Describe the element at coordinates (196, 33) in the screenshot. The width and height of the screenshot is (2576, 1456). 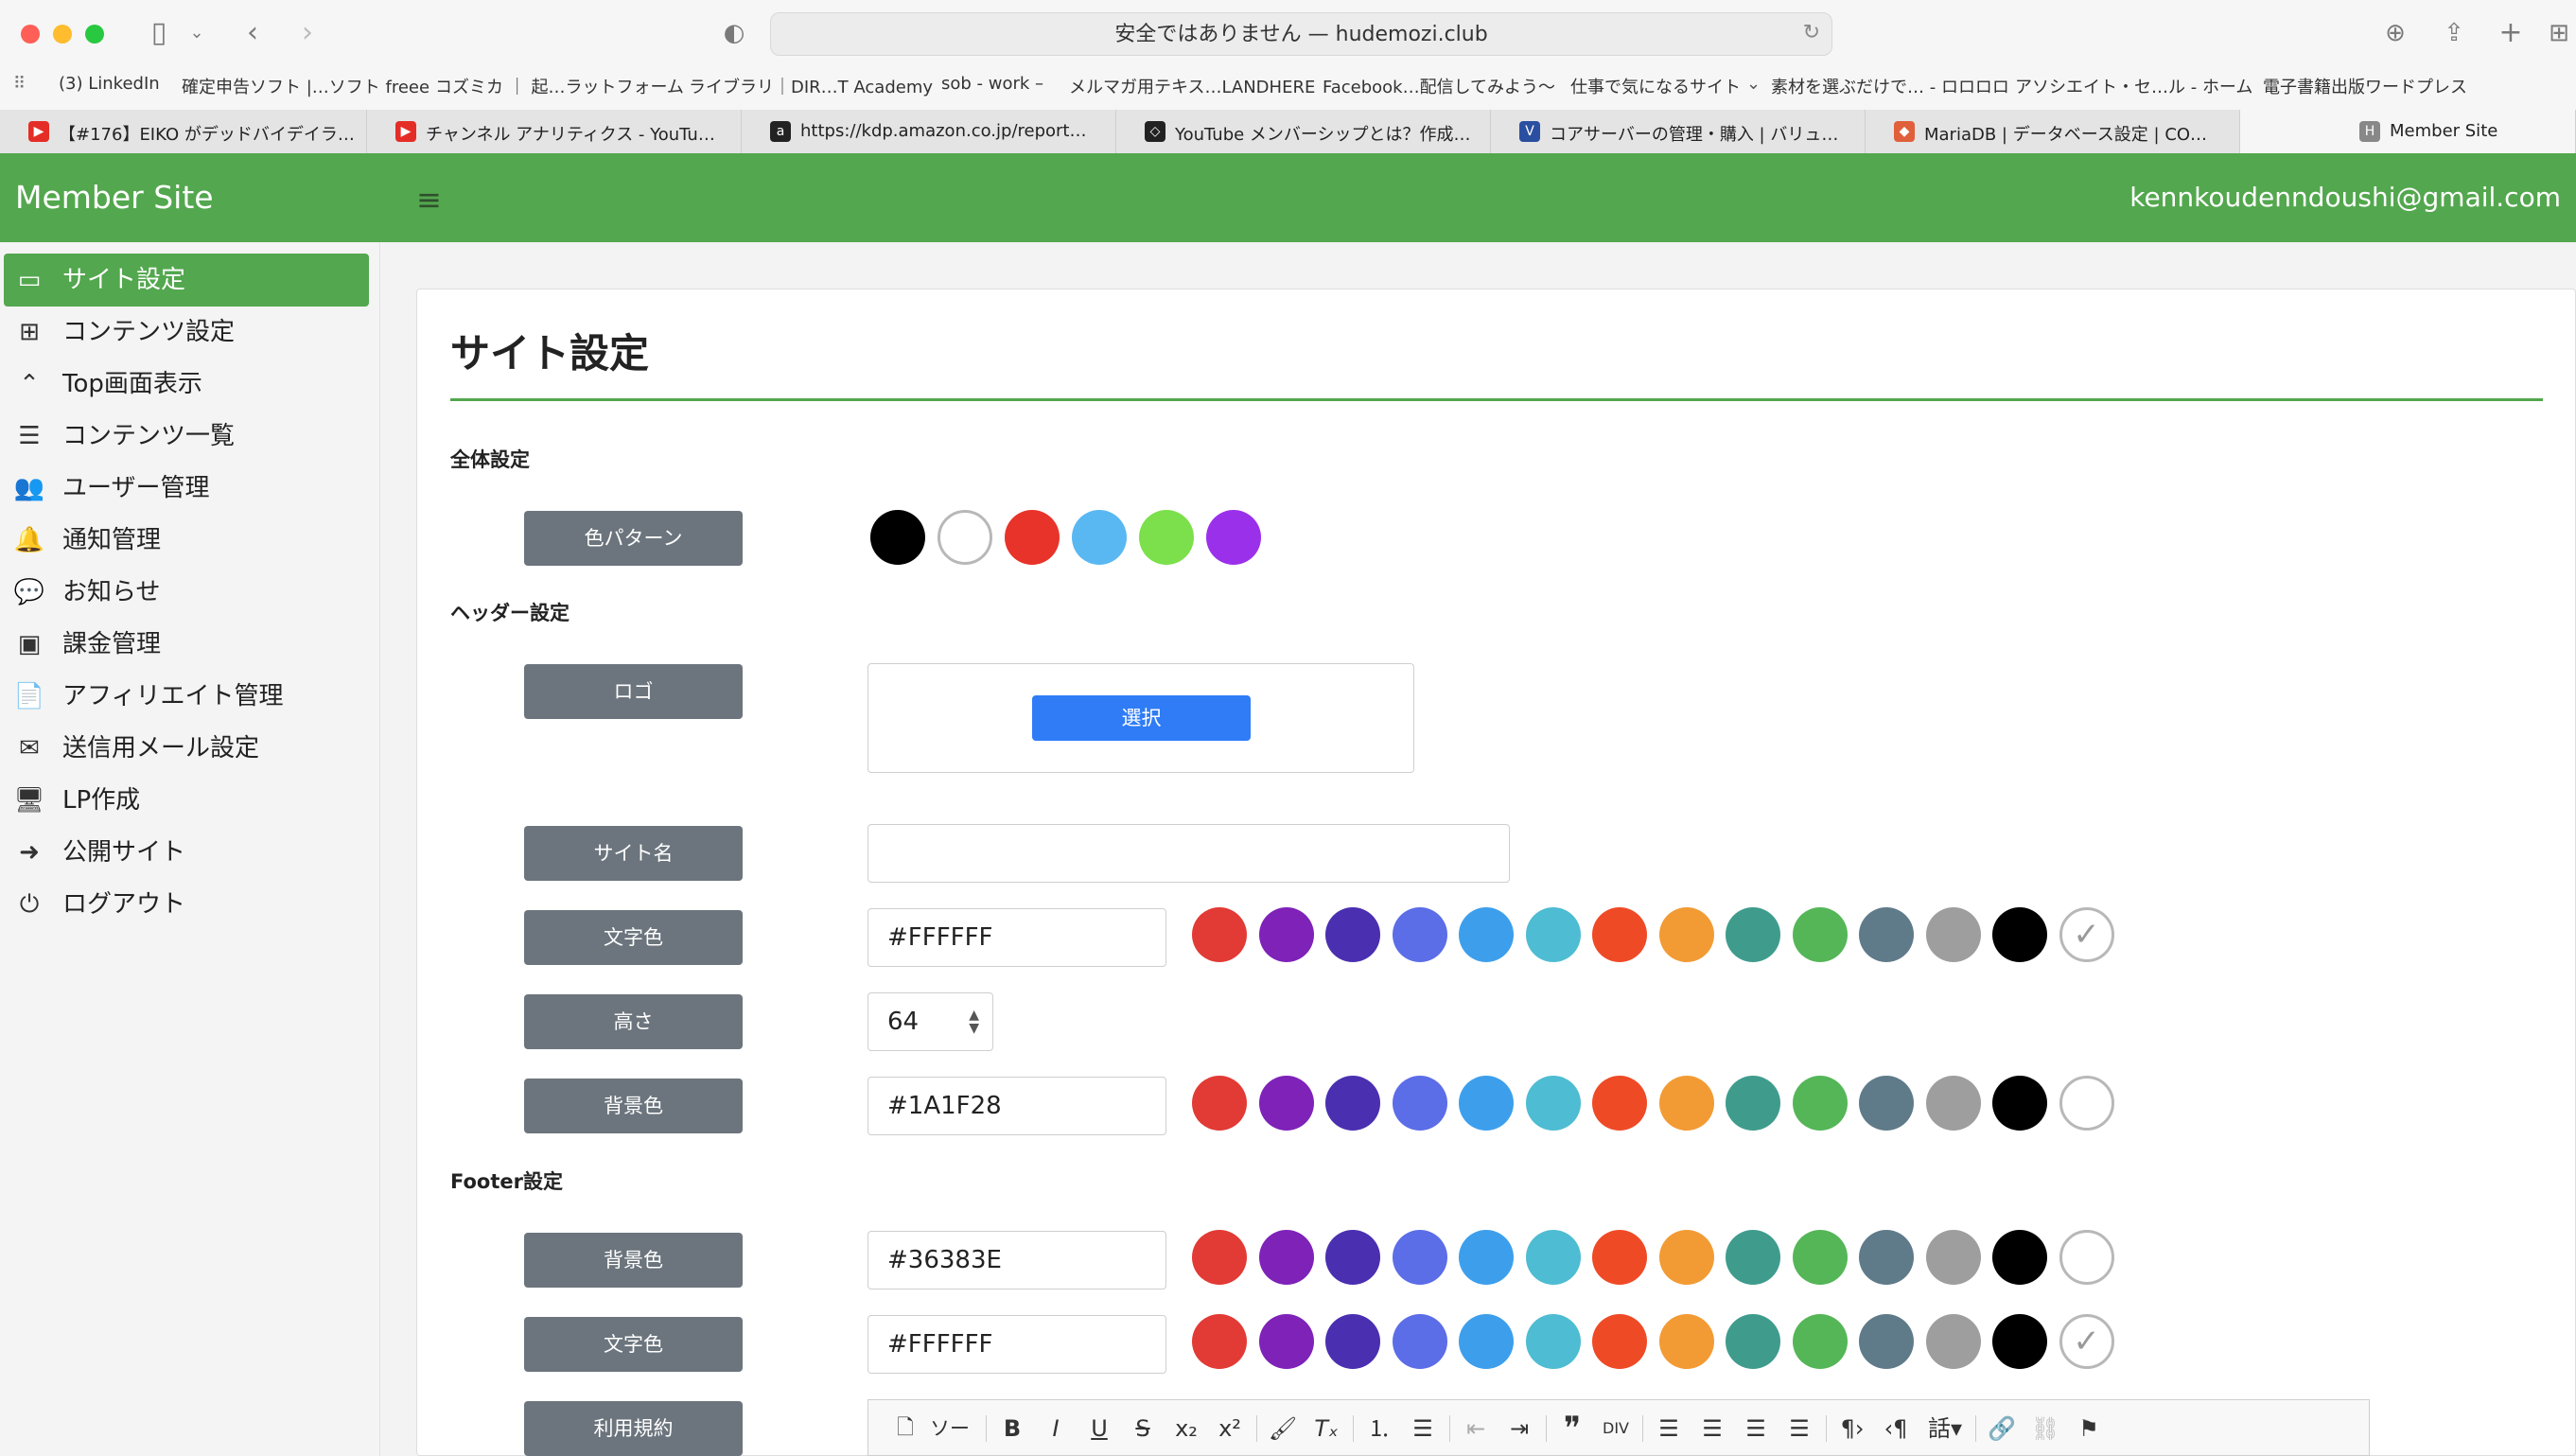
I see `chevron-down-icon: ⌄` at that location.